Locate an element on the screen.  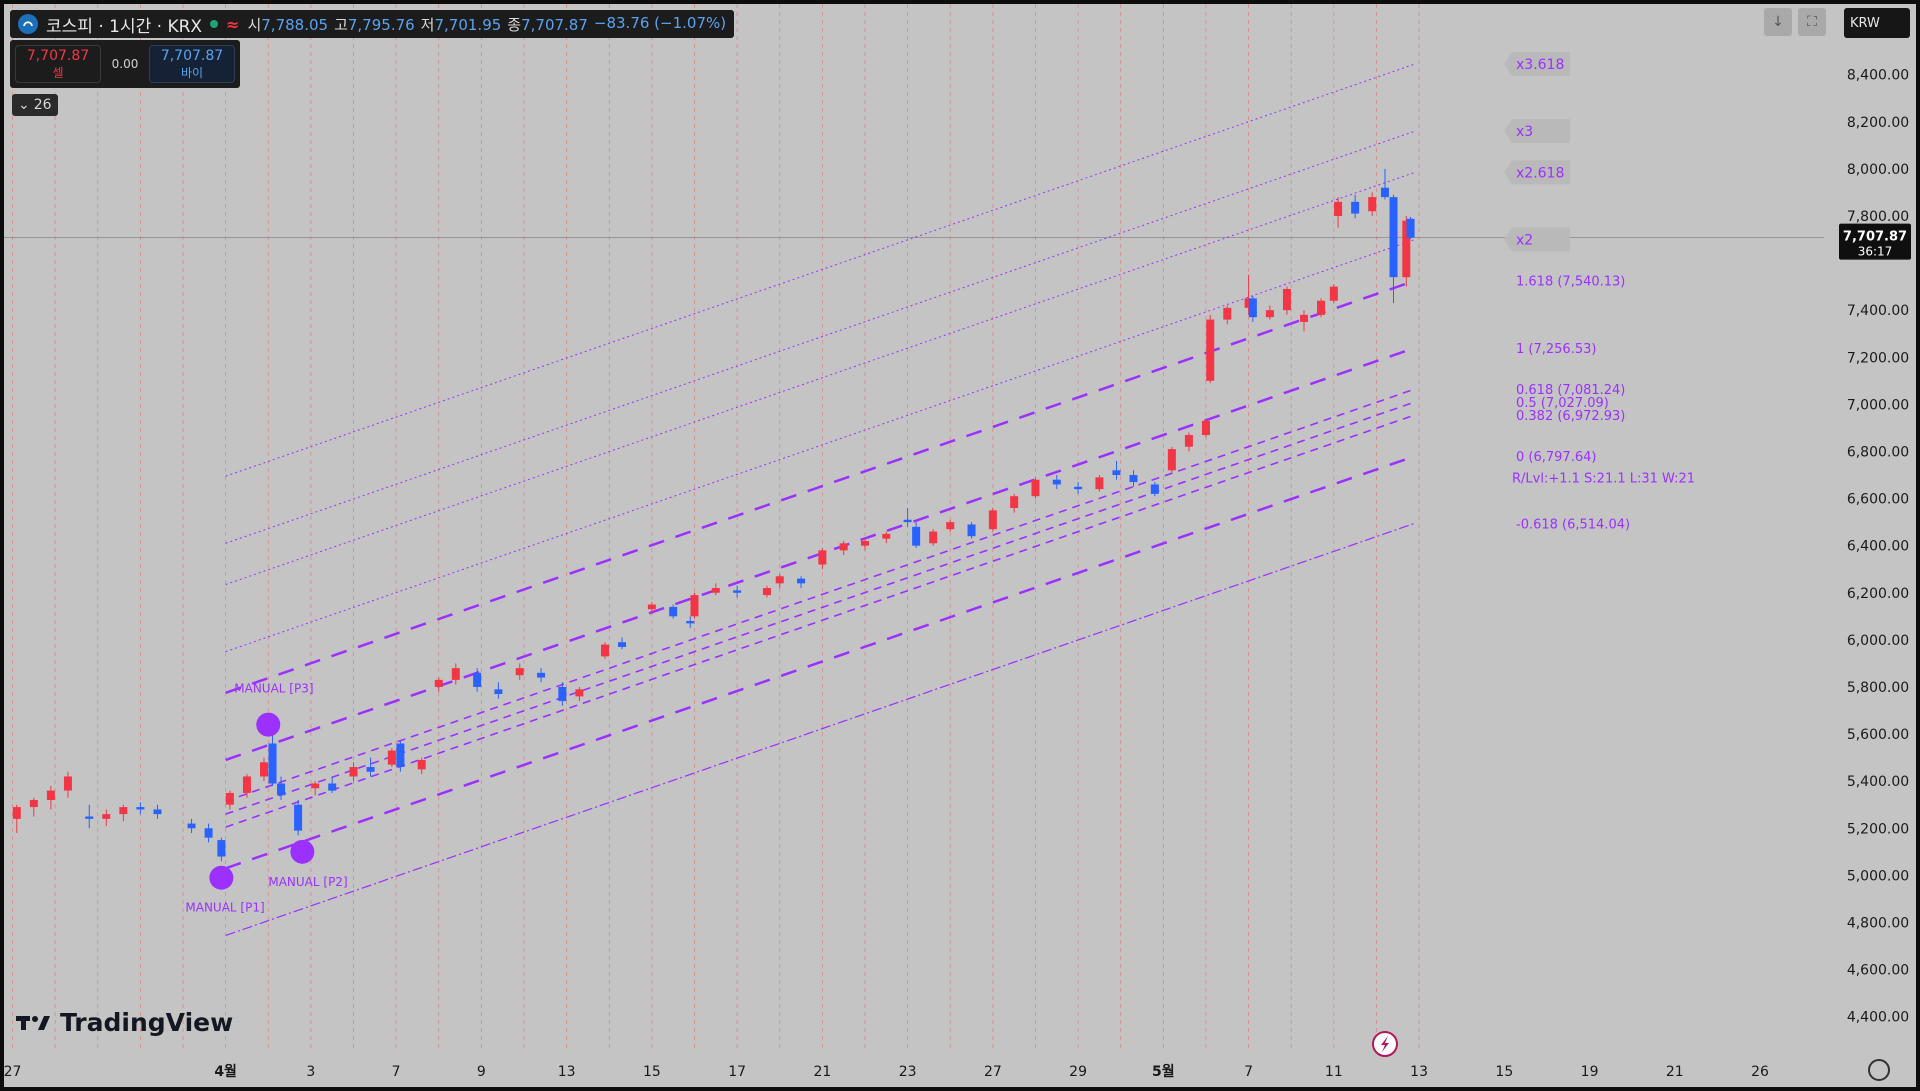
chevron-down-icon: ⌄ is located at coordinates (24, 105).